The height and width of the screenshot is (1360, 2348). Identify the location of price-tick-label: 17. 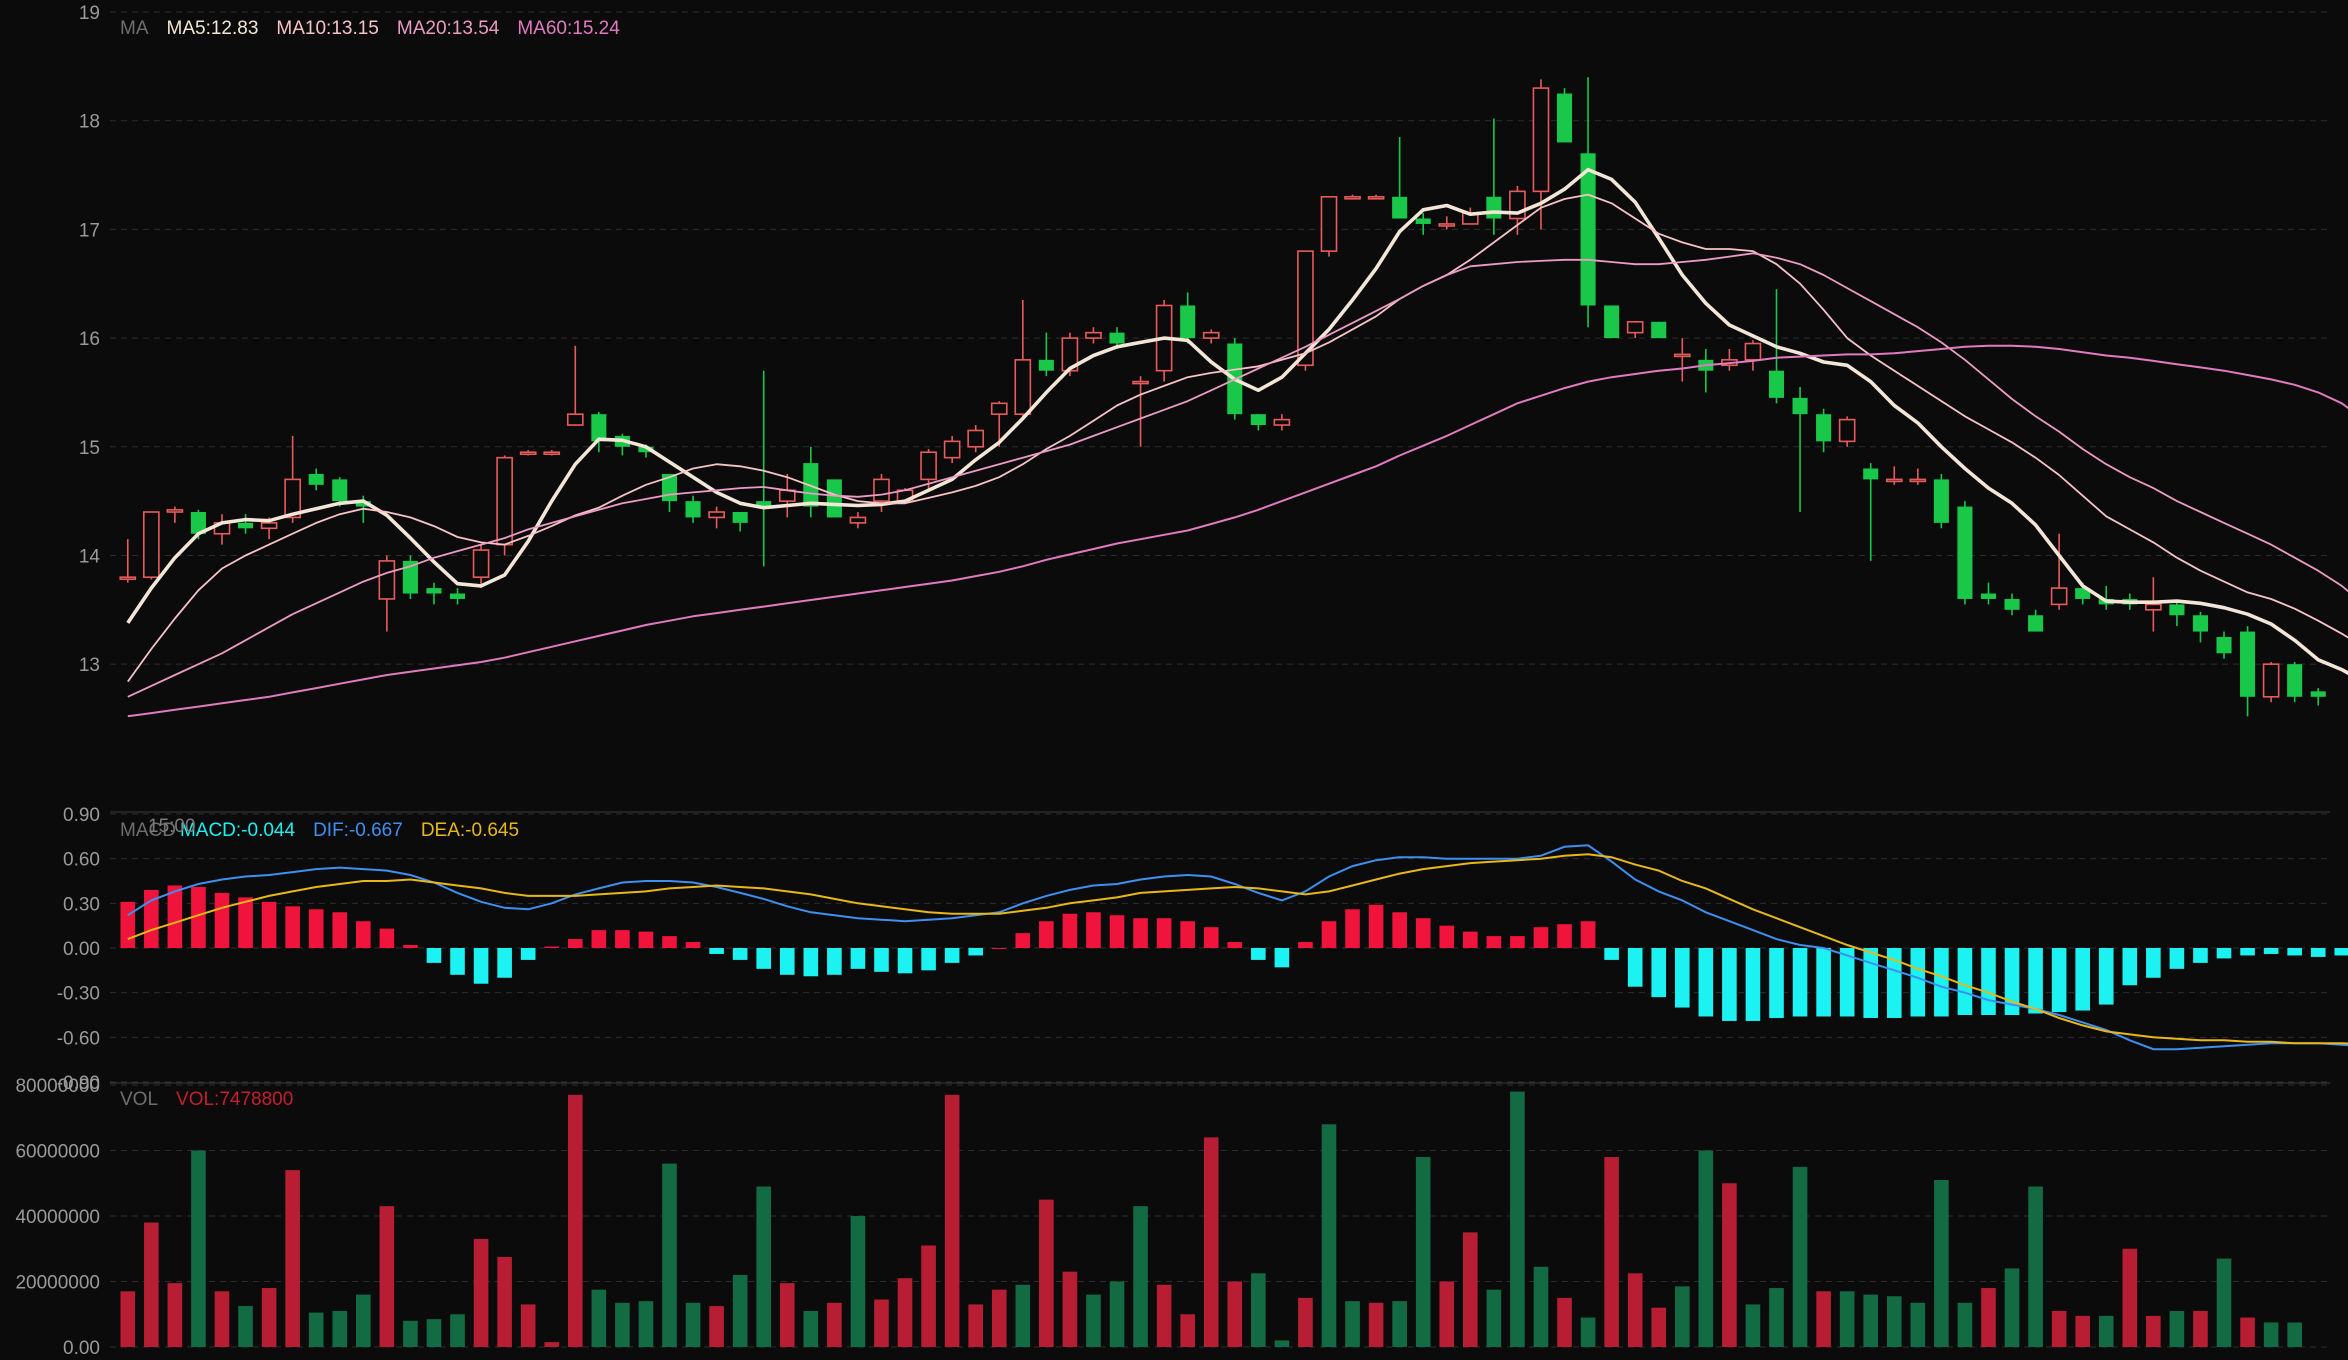
(89, 230).